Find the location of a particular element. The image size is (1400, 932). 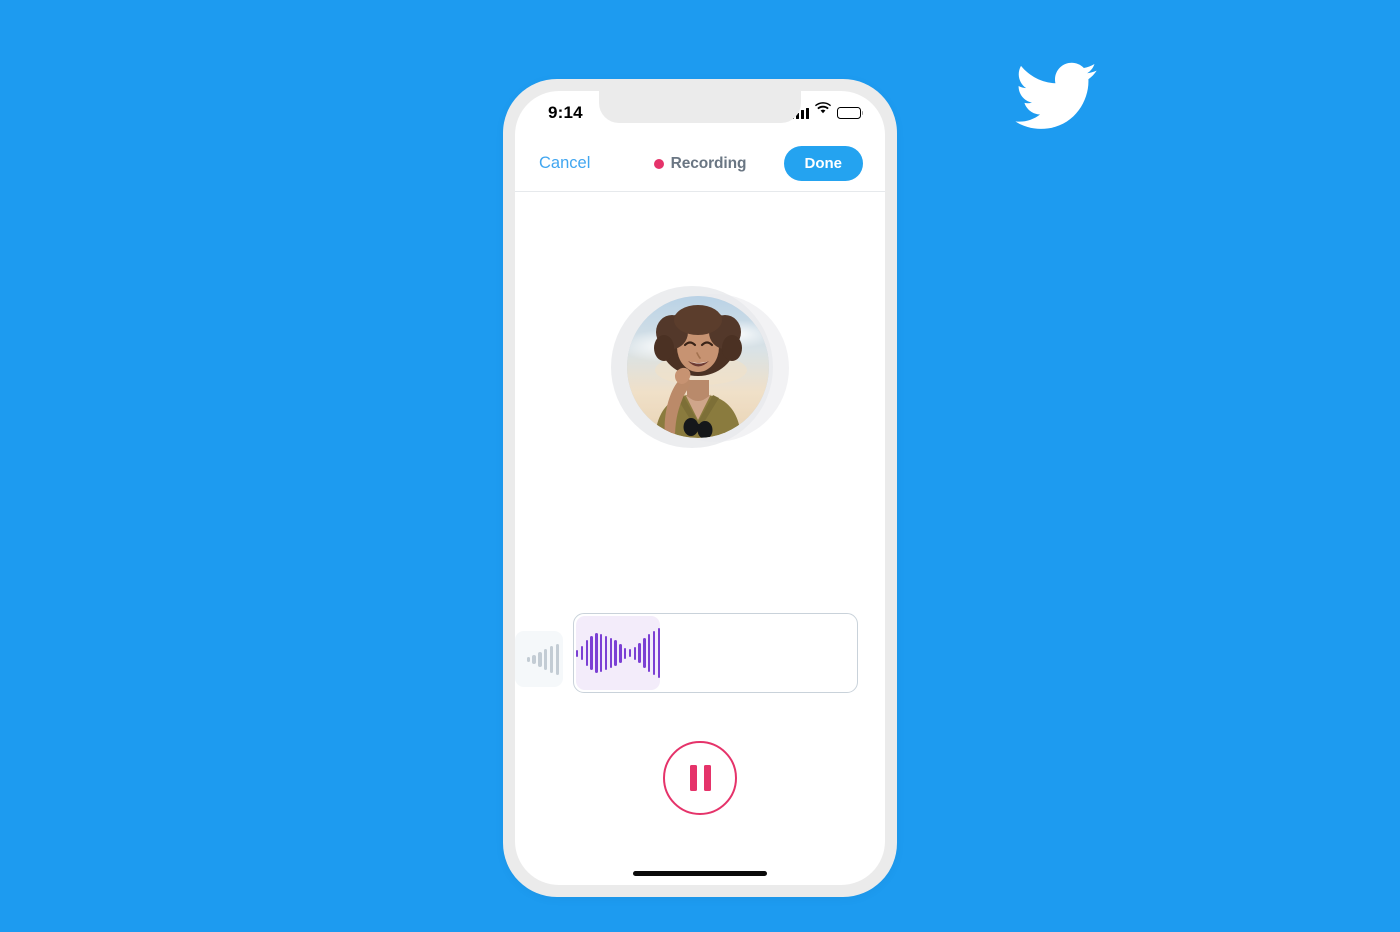

twitter-bird-icon is located at coordinates (1056, 96).